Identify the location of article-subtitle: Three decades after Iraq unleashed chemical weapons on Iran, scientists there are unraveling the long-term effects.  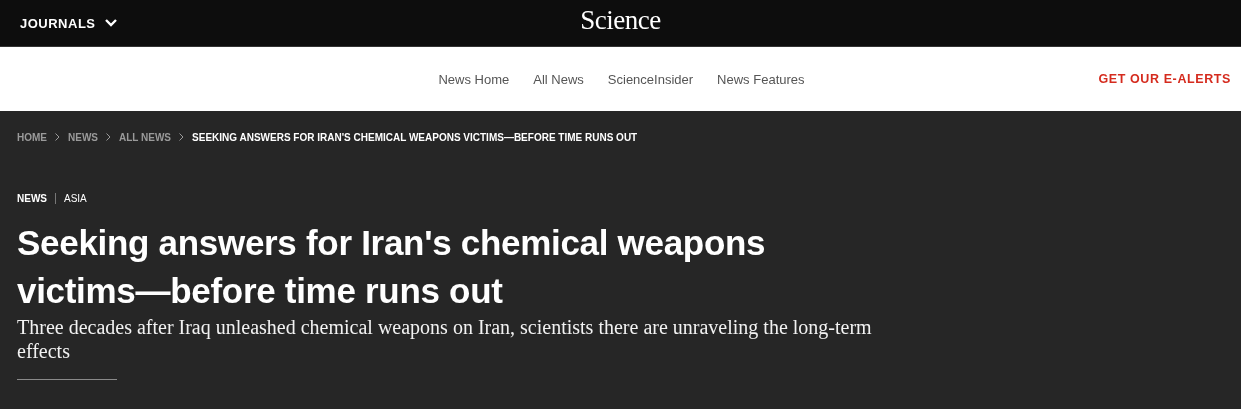
(445, 339).